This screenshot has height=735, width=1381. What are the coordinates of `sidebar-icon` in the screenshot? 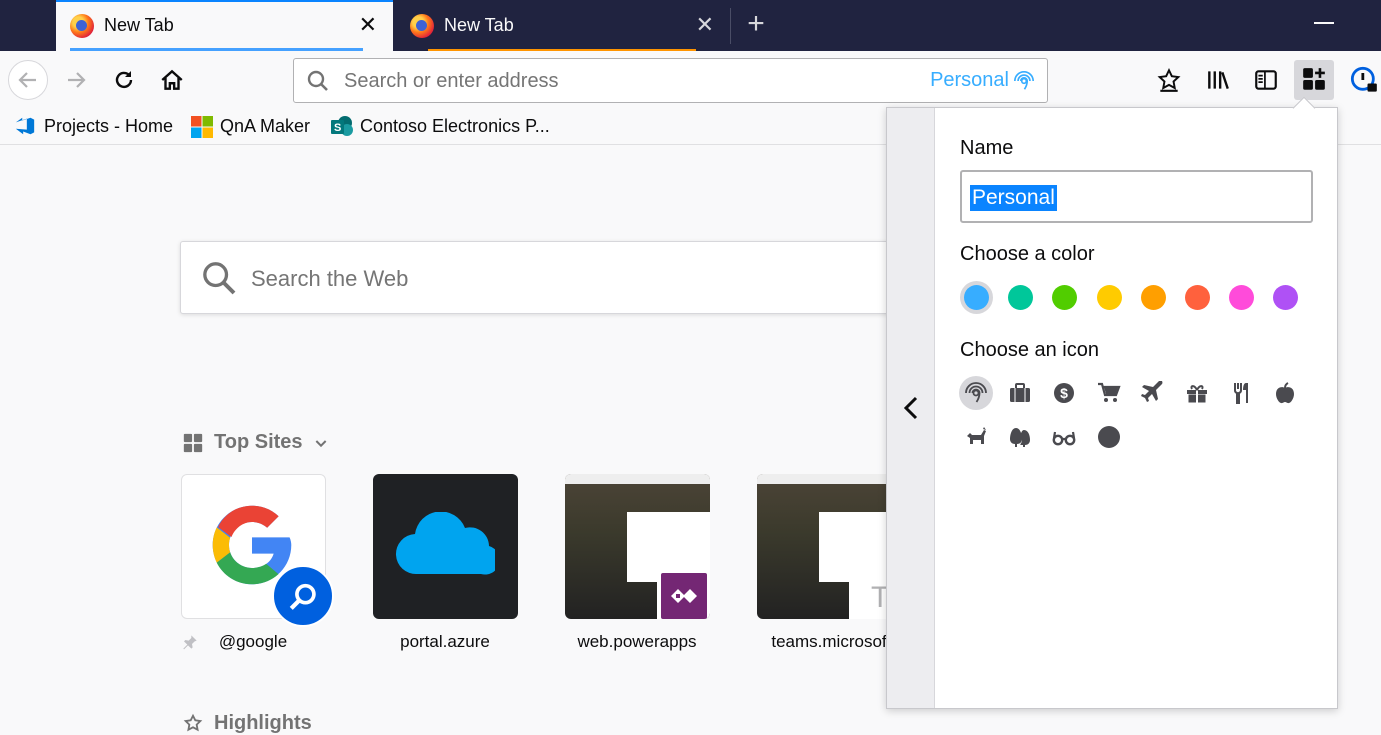 It's located at (1266, 80).